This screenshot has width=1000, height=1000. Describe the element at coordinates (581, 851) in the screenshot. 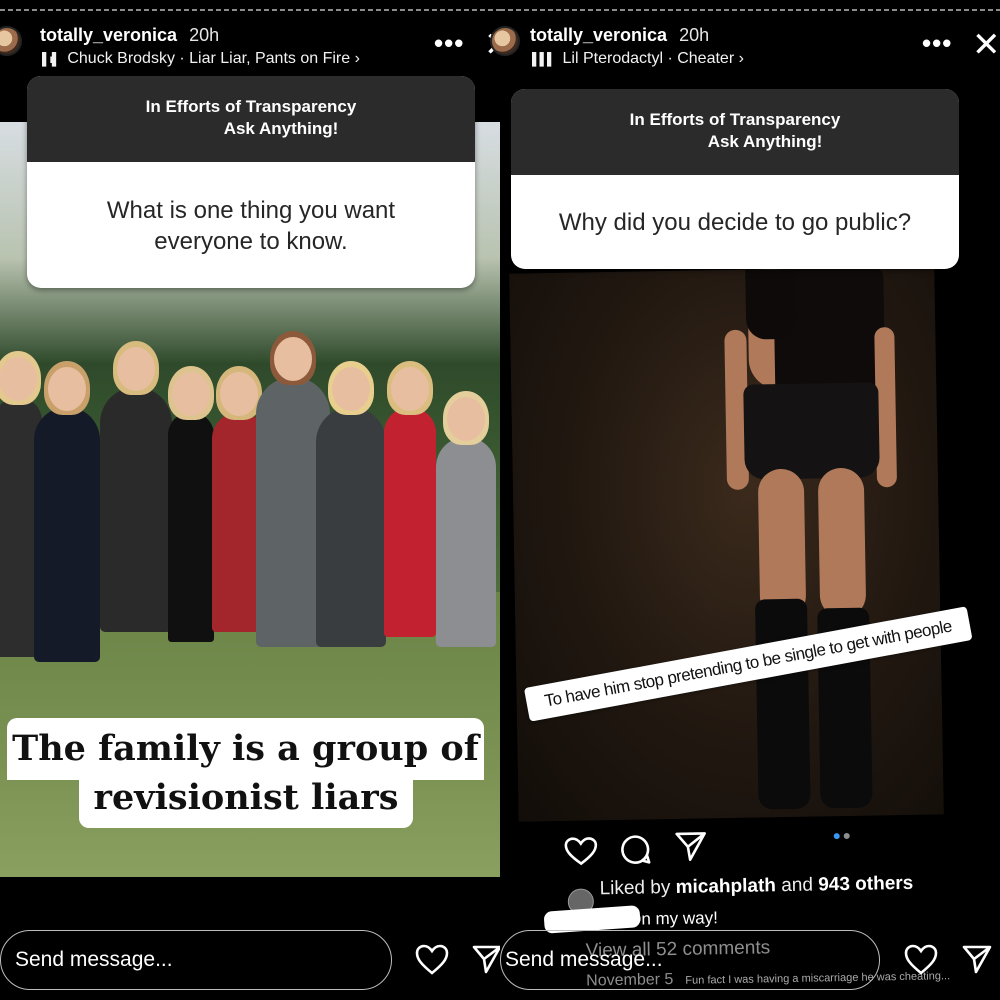

I see `like-heart-icon` at that location.